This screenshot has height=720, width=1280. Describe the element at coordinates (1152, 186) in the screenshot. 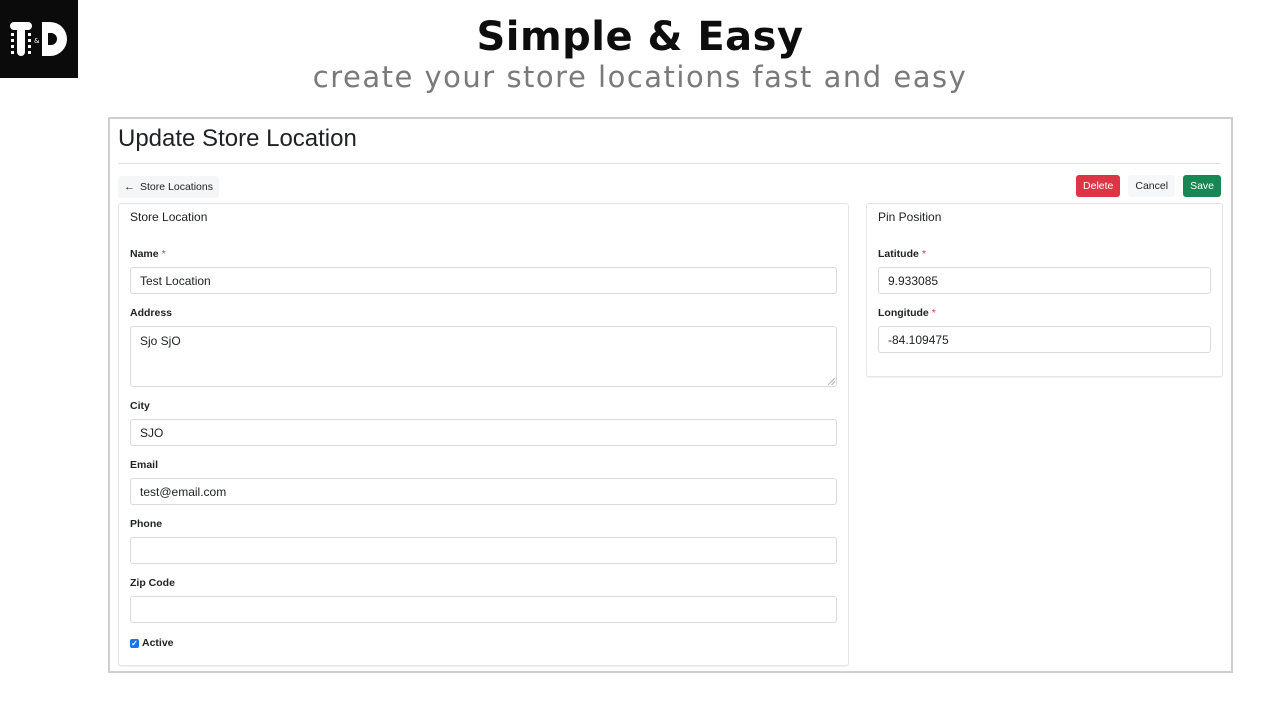

I see `cancel-button: Cancel` at that location.